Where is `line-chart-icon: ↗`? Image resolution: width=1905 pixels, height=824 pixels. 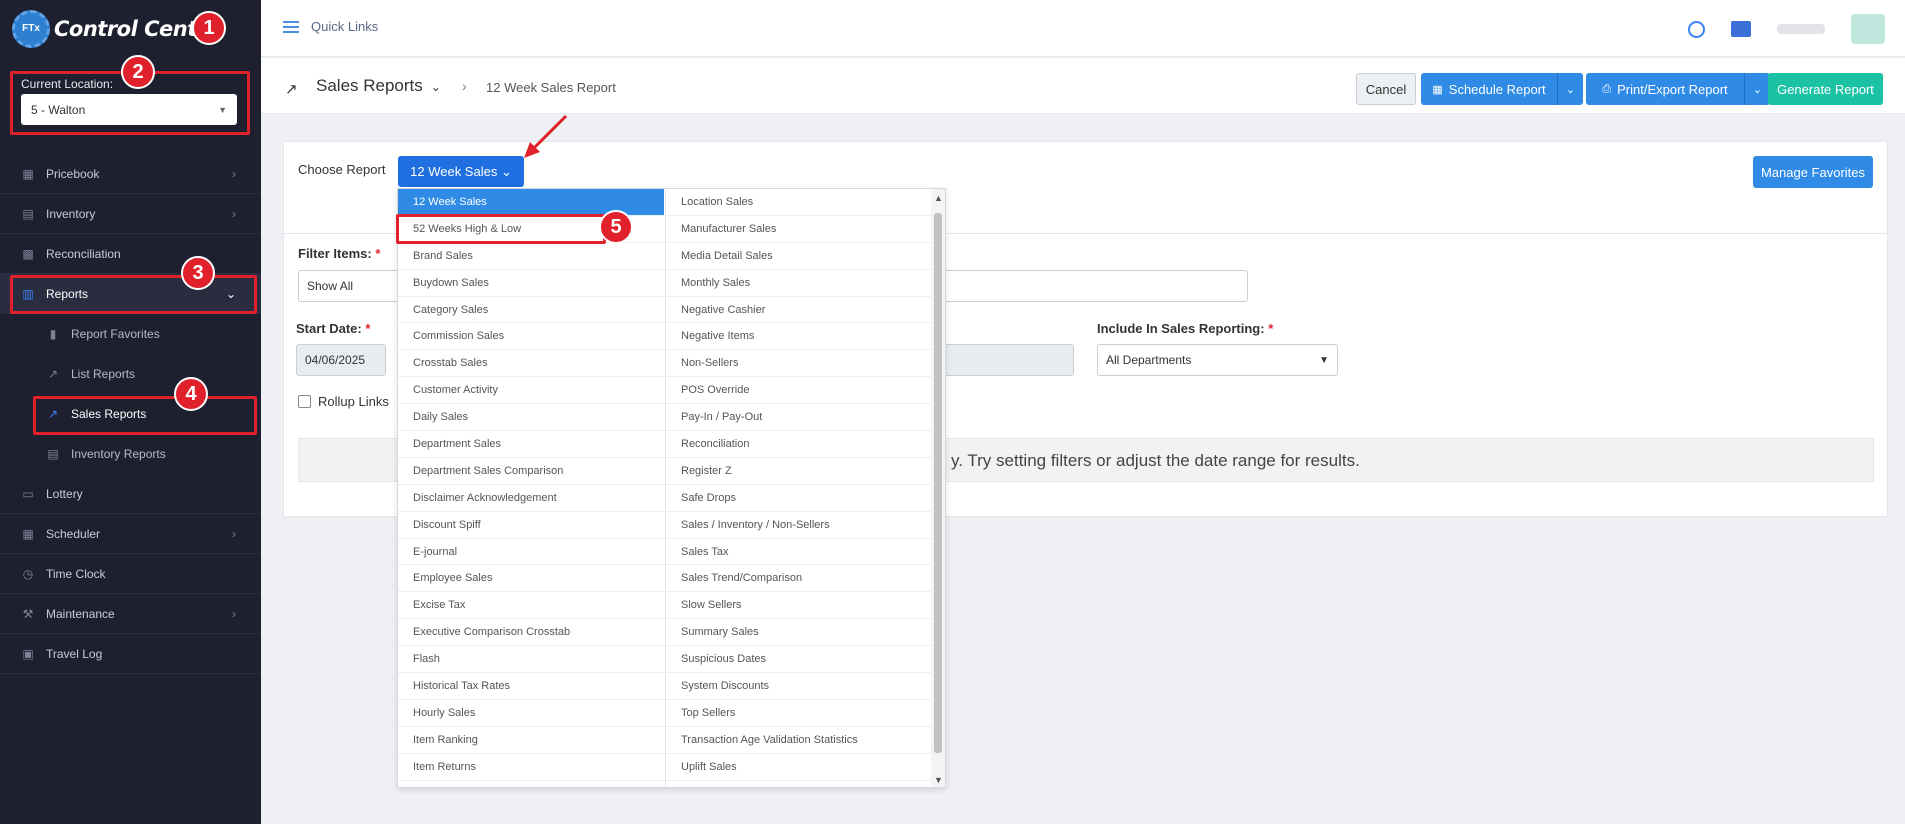
line-chart-icon: ↗ is located at coordinates (53, 374).